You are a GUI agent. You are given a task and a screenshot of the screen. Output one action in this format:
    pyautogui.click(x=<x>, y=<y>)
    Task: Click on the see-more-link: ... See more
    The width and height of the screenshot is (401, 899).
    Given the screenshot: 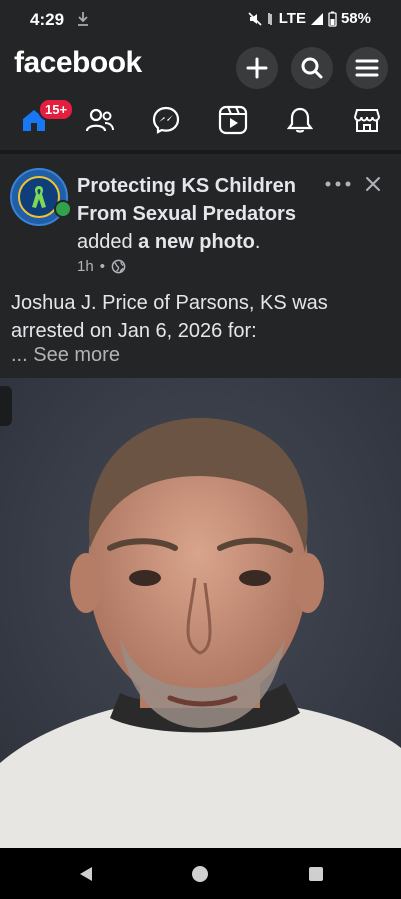 What is the action you would take?
    pyautogui.click(x=65, y=355)
    